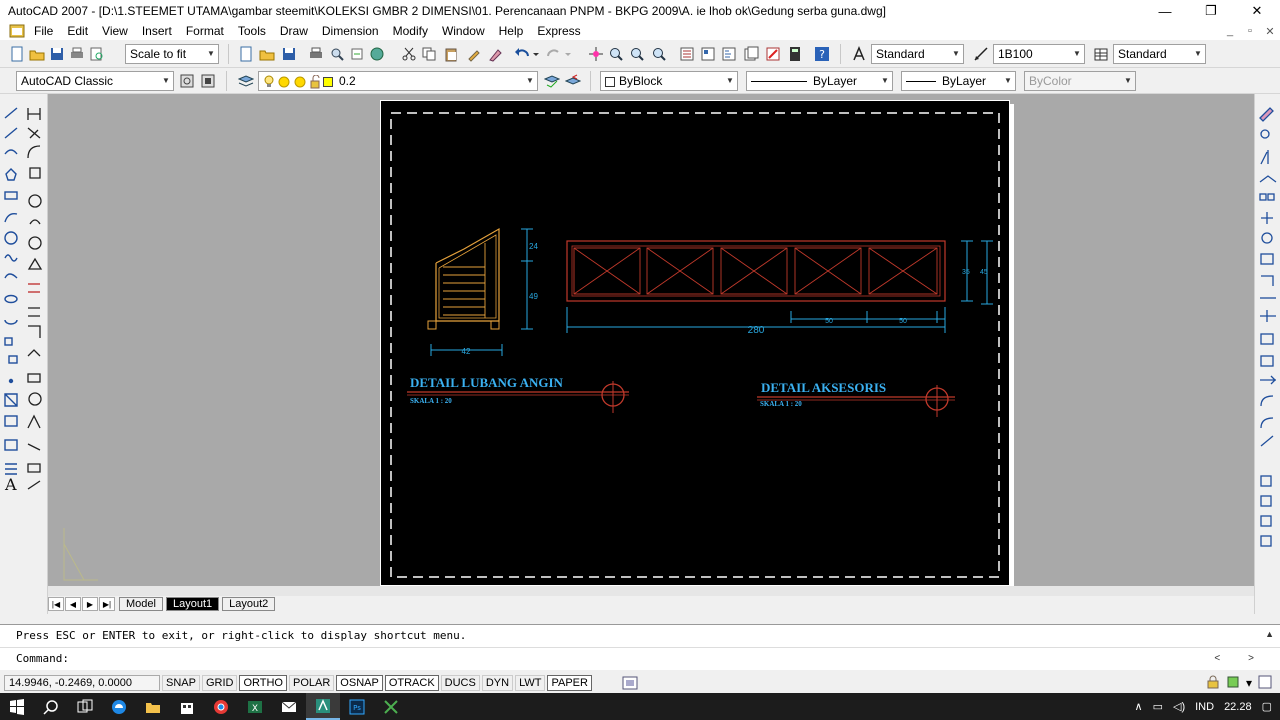 The width and height of the screenshot is (1280, 720). What do you see at coordinates (552, 81) in the screenshot?
I see `make-object-layer-current-icon` at bounding box center [552, 81].